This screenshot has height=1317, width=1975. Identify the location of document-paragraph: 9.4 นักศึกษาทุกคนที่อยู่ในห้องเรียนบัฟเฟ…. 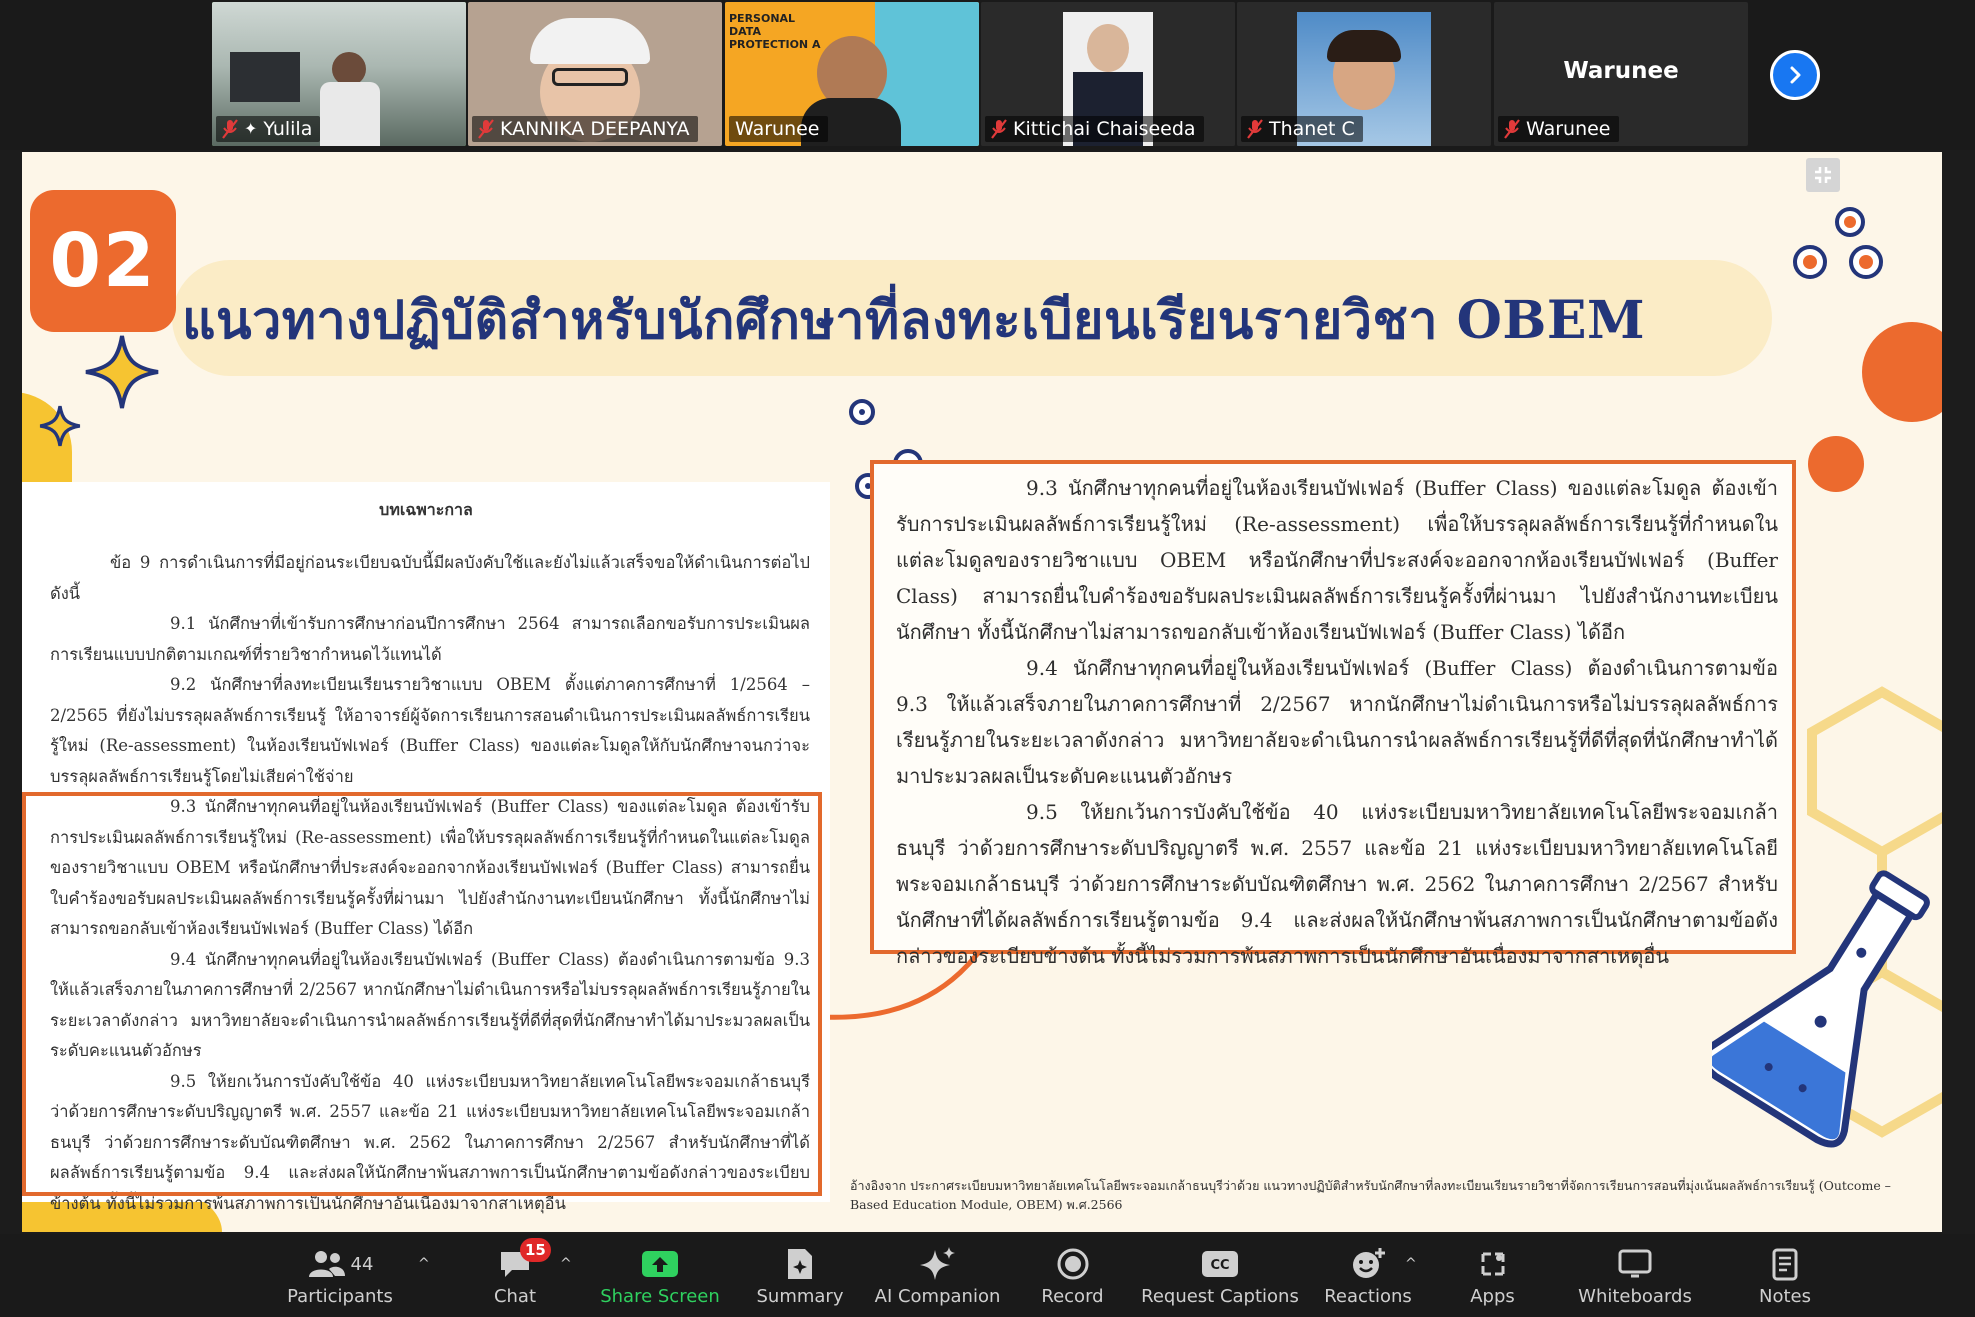
(430, 1005).